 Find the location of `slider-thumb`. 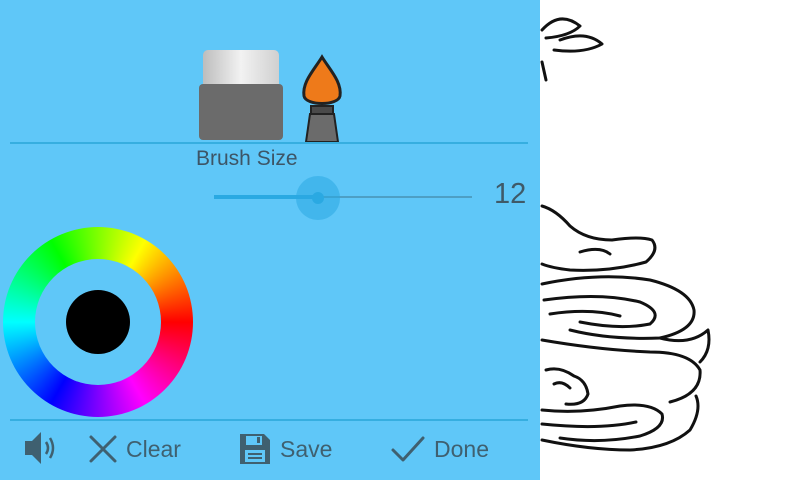

slider-thumb is located at coordinates (318, 198).